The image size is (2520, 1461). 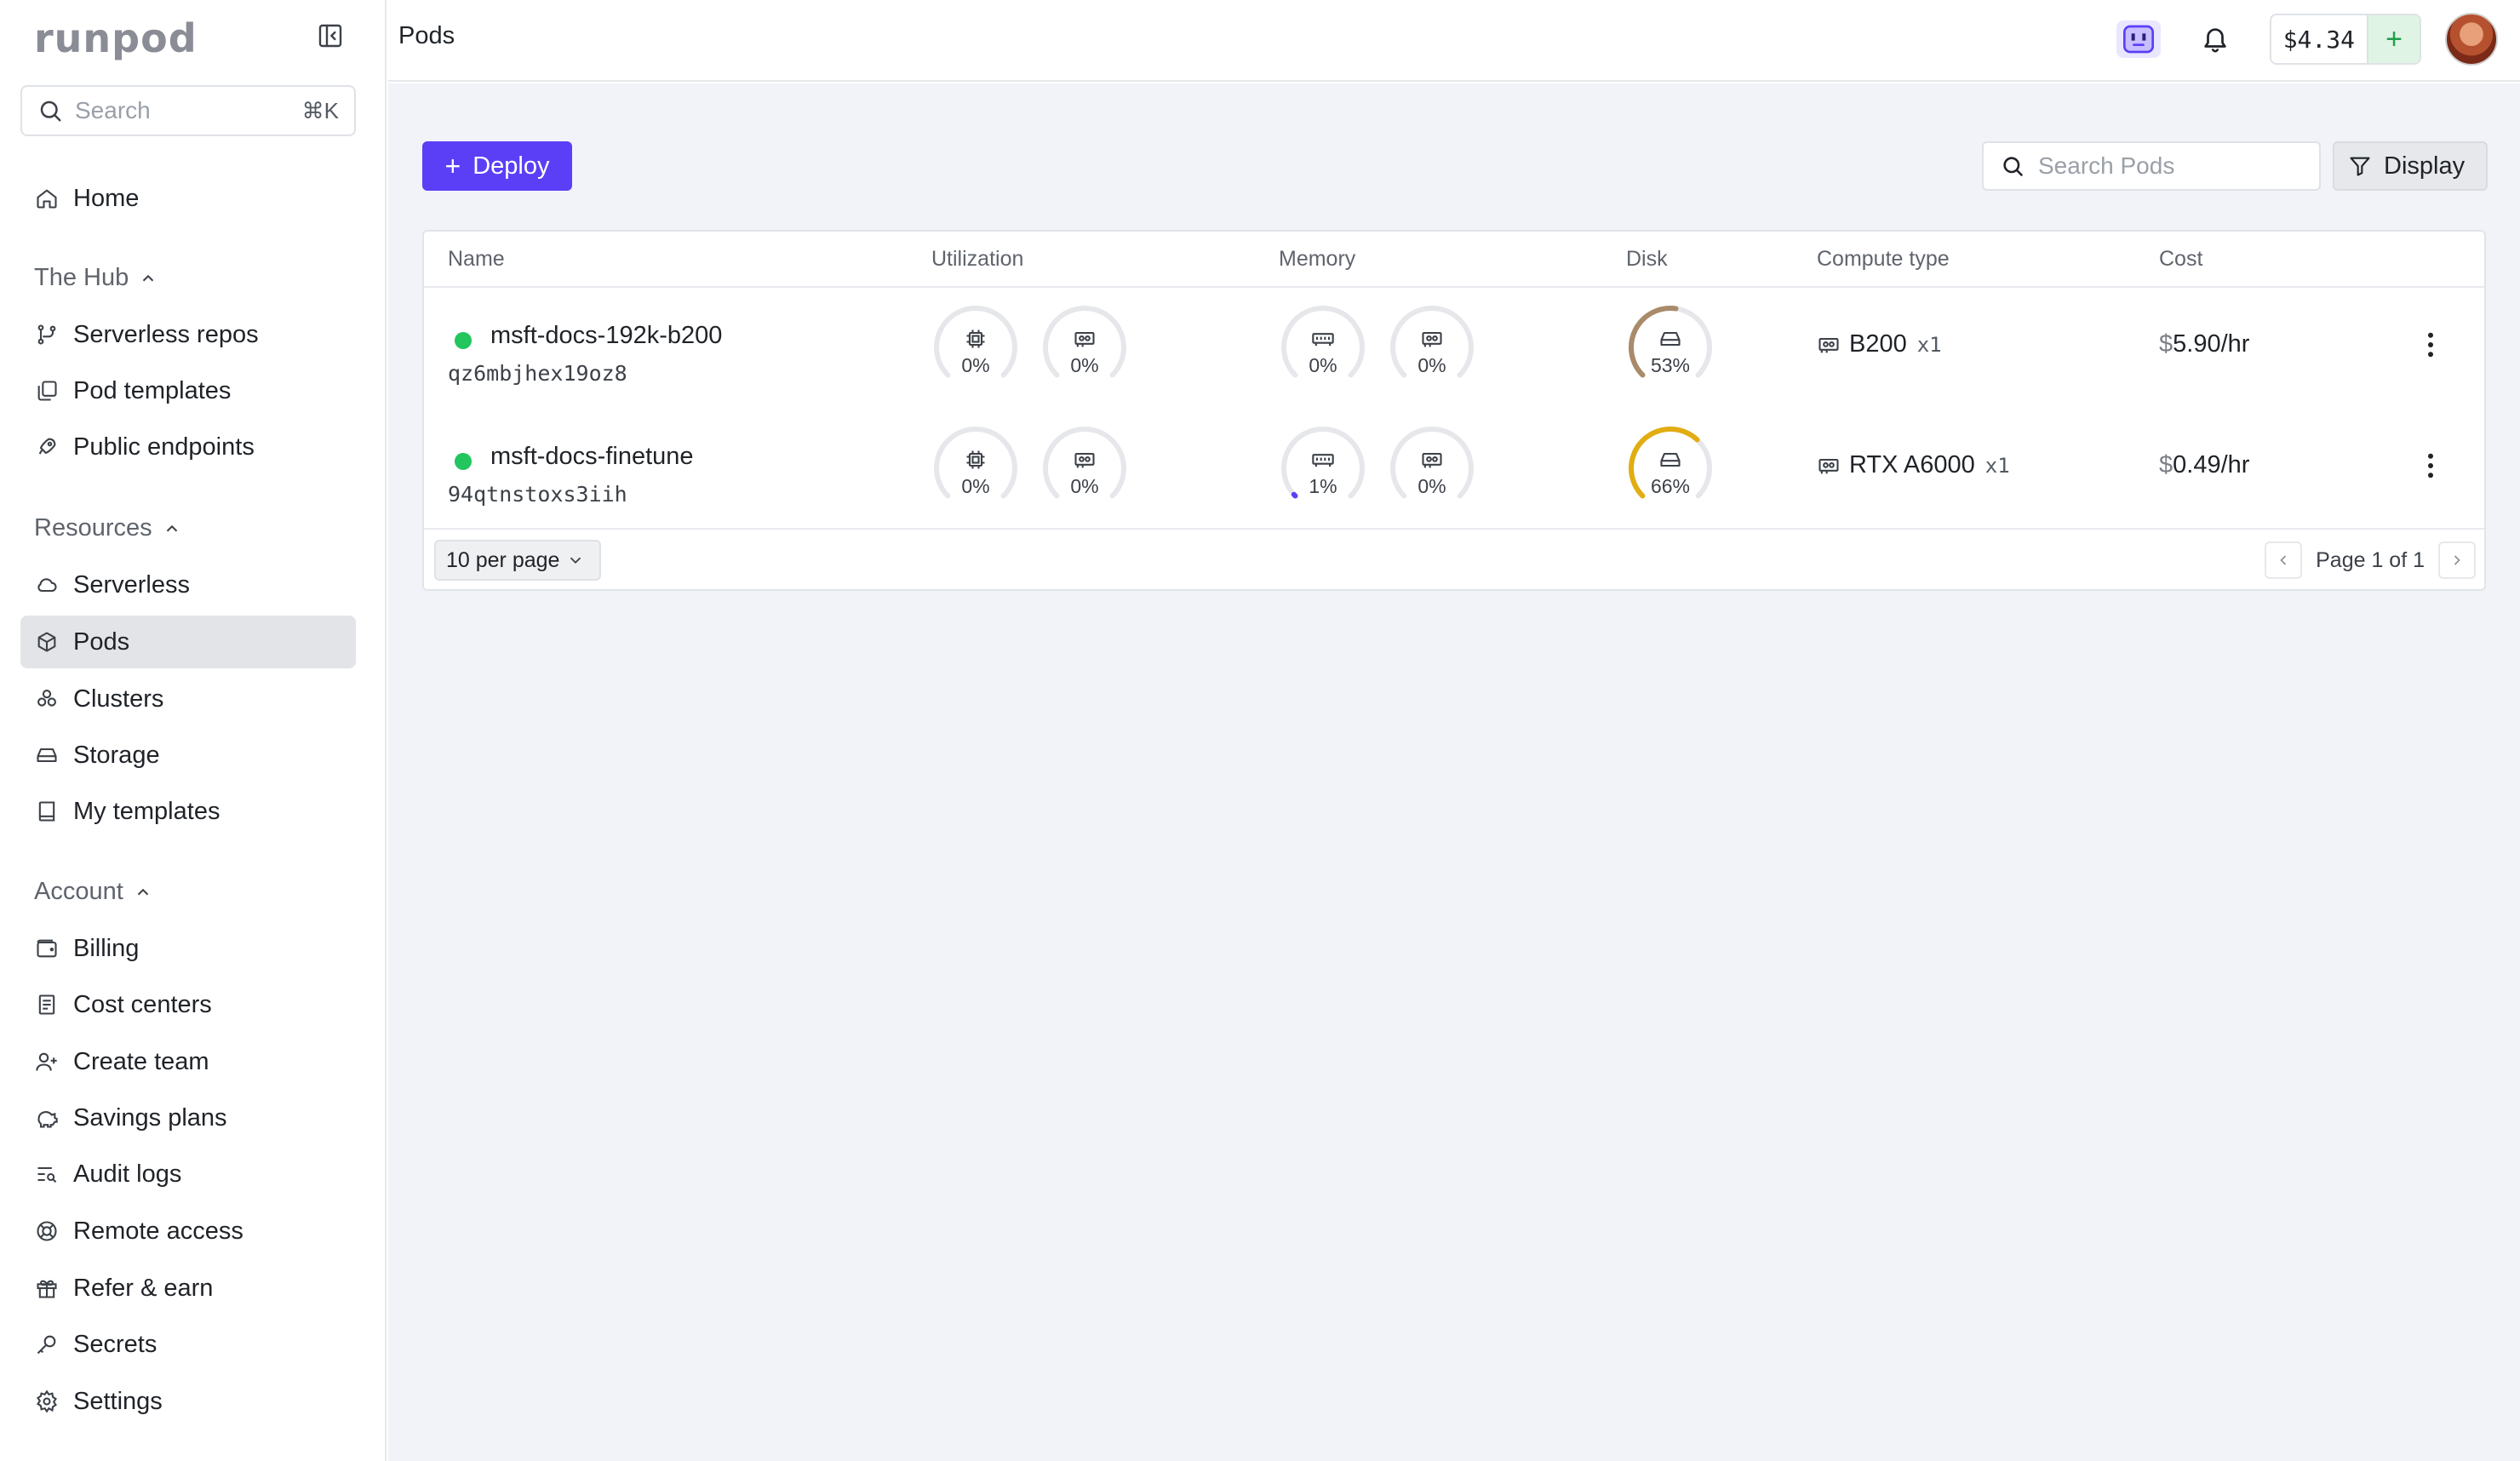 What do you see at coordinates (101, 641) in the screenshot?
I see `sidebar-item-label: Pods` at bounding box center [101, 641].